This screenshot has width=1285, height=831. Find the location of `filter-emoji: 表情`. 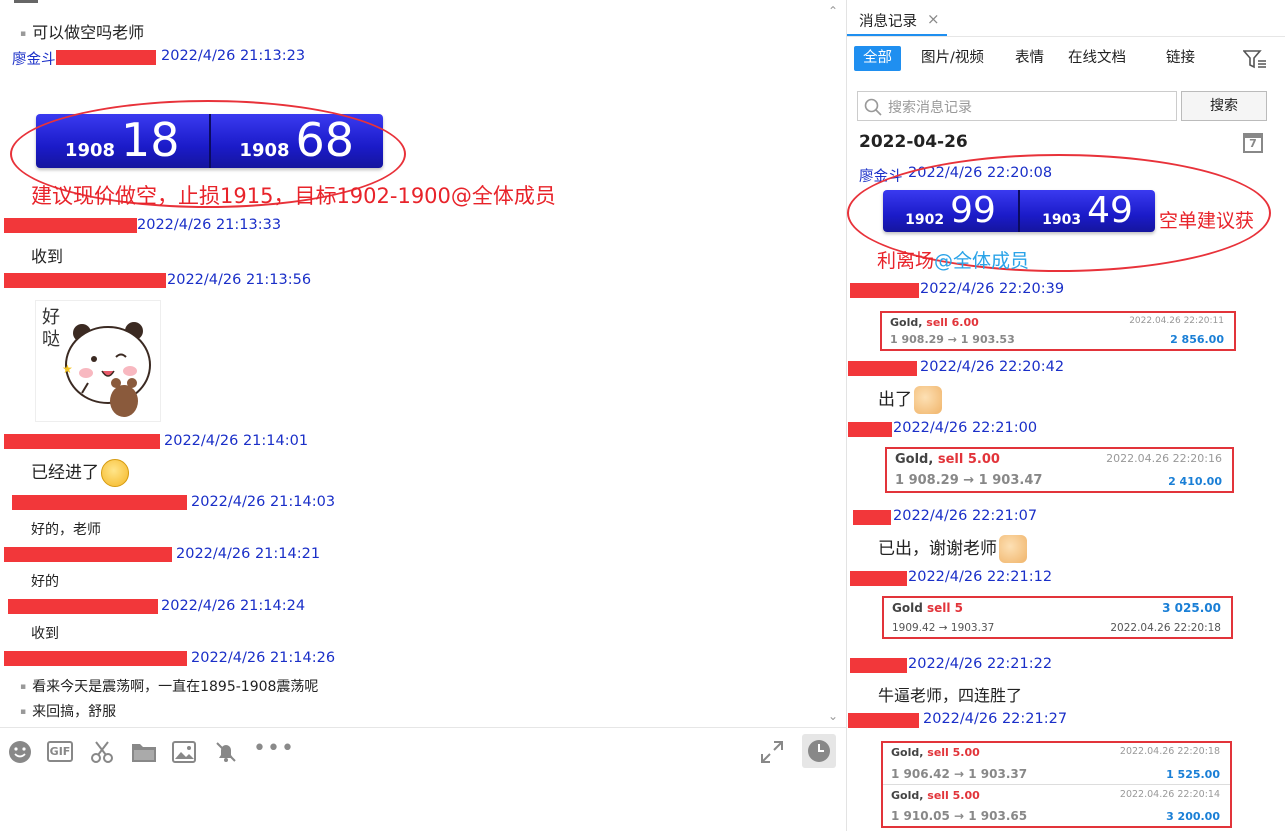

filter-emoji: 表情 is located at coordinates (1029, 58).